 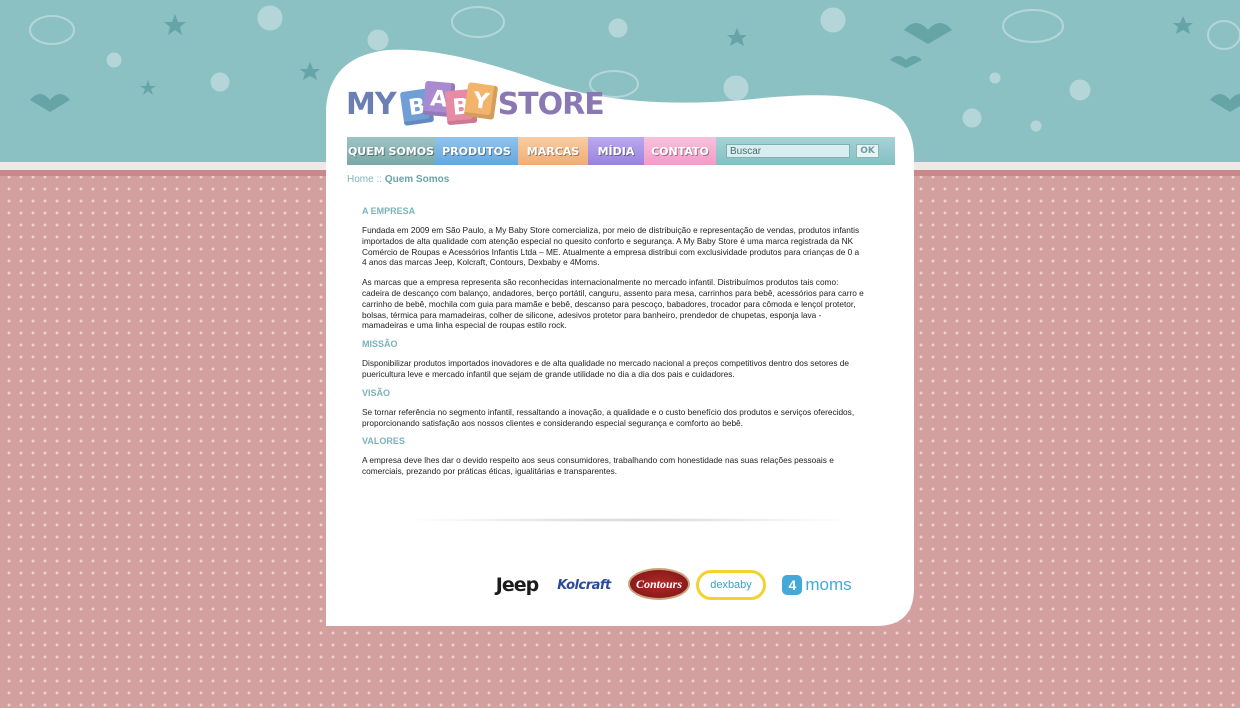 I want to click on brand-contours-logo: Contours, so click(x=659, y=584).